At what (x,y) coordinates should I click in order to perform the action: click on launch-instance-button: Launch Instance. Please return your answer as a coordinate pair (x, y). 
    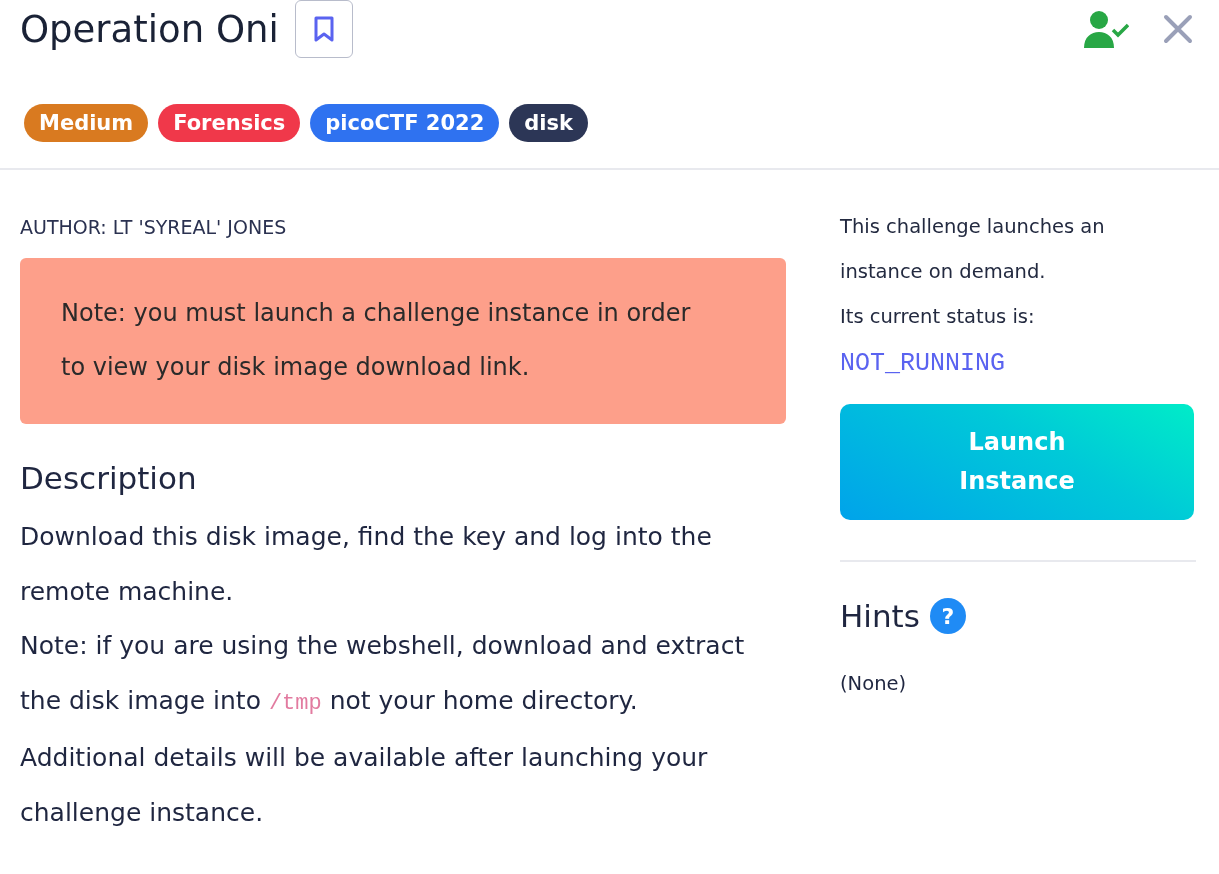
    Looking at the image, I should click on (1017, 462).